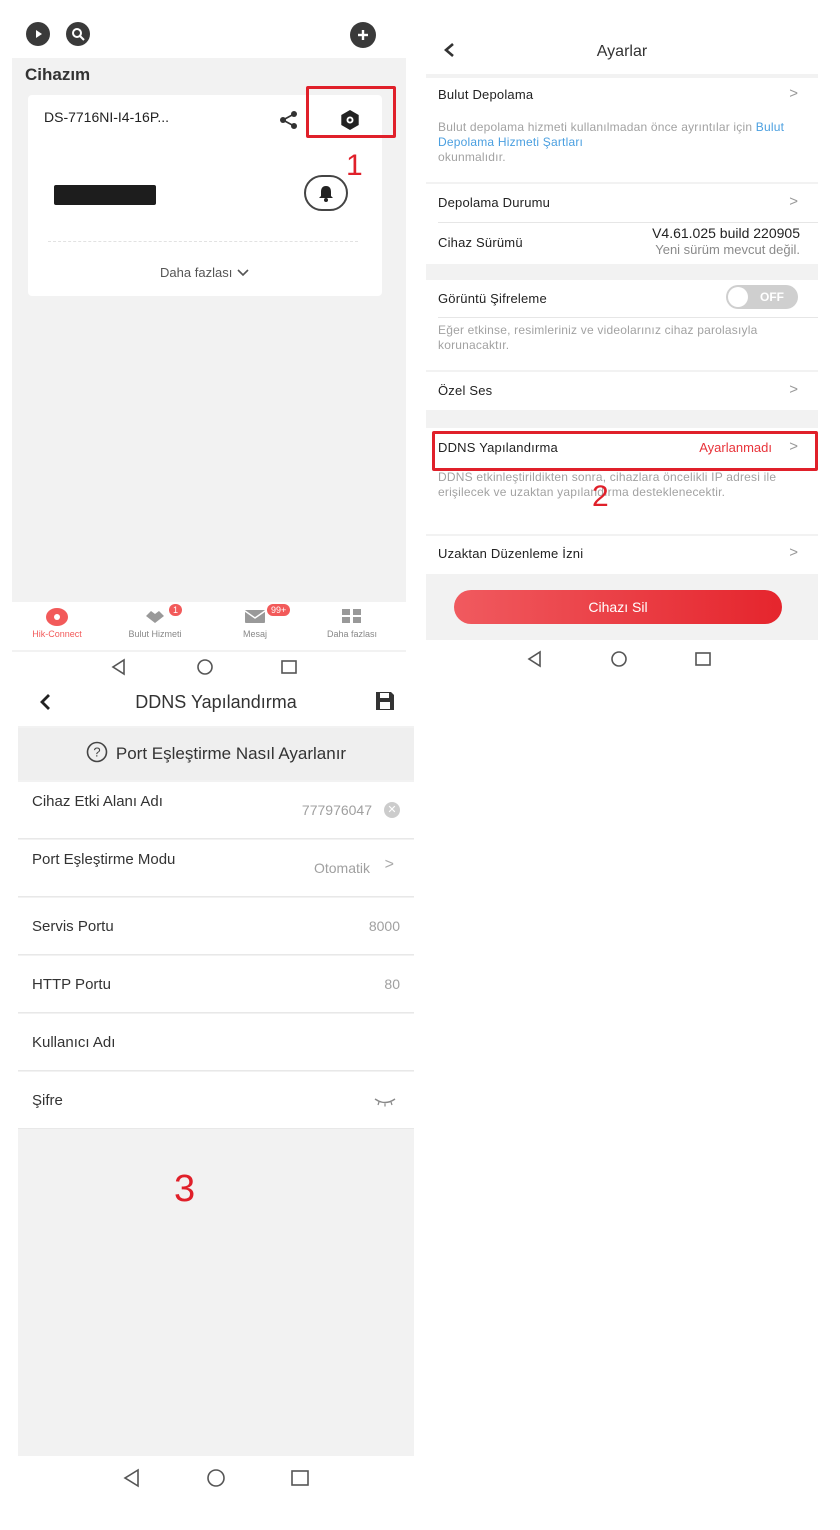 The width and height of the screenshot is (840, 1530). Describe the element at coordinates (494, 202) in the screenshot. I see `storage-status-label: Depolama Durumu` at that location.